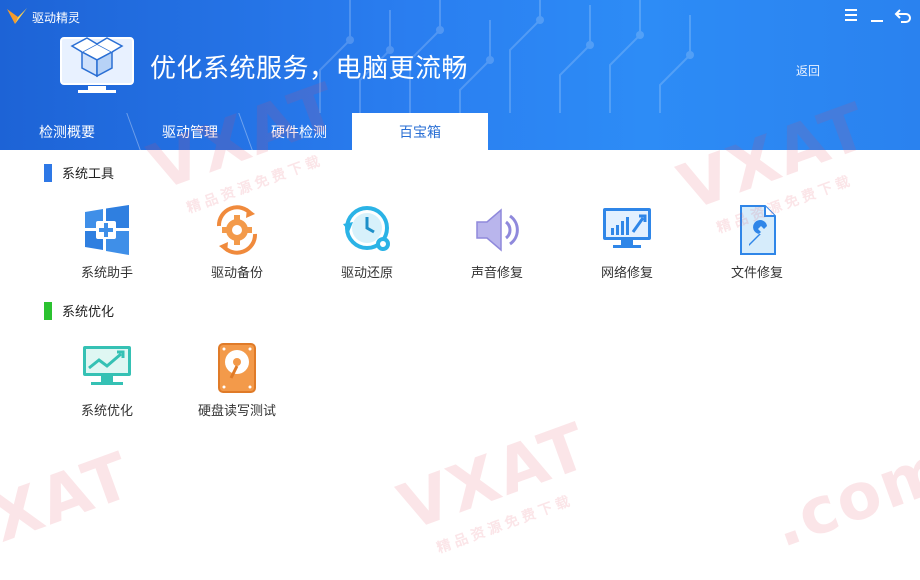 This screenshot has height=580, width=920. I want to click on tool-driver-backup: 驱动备份, so click(237, 242).